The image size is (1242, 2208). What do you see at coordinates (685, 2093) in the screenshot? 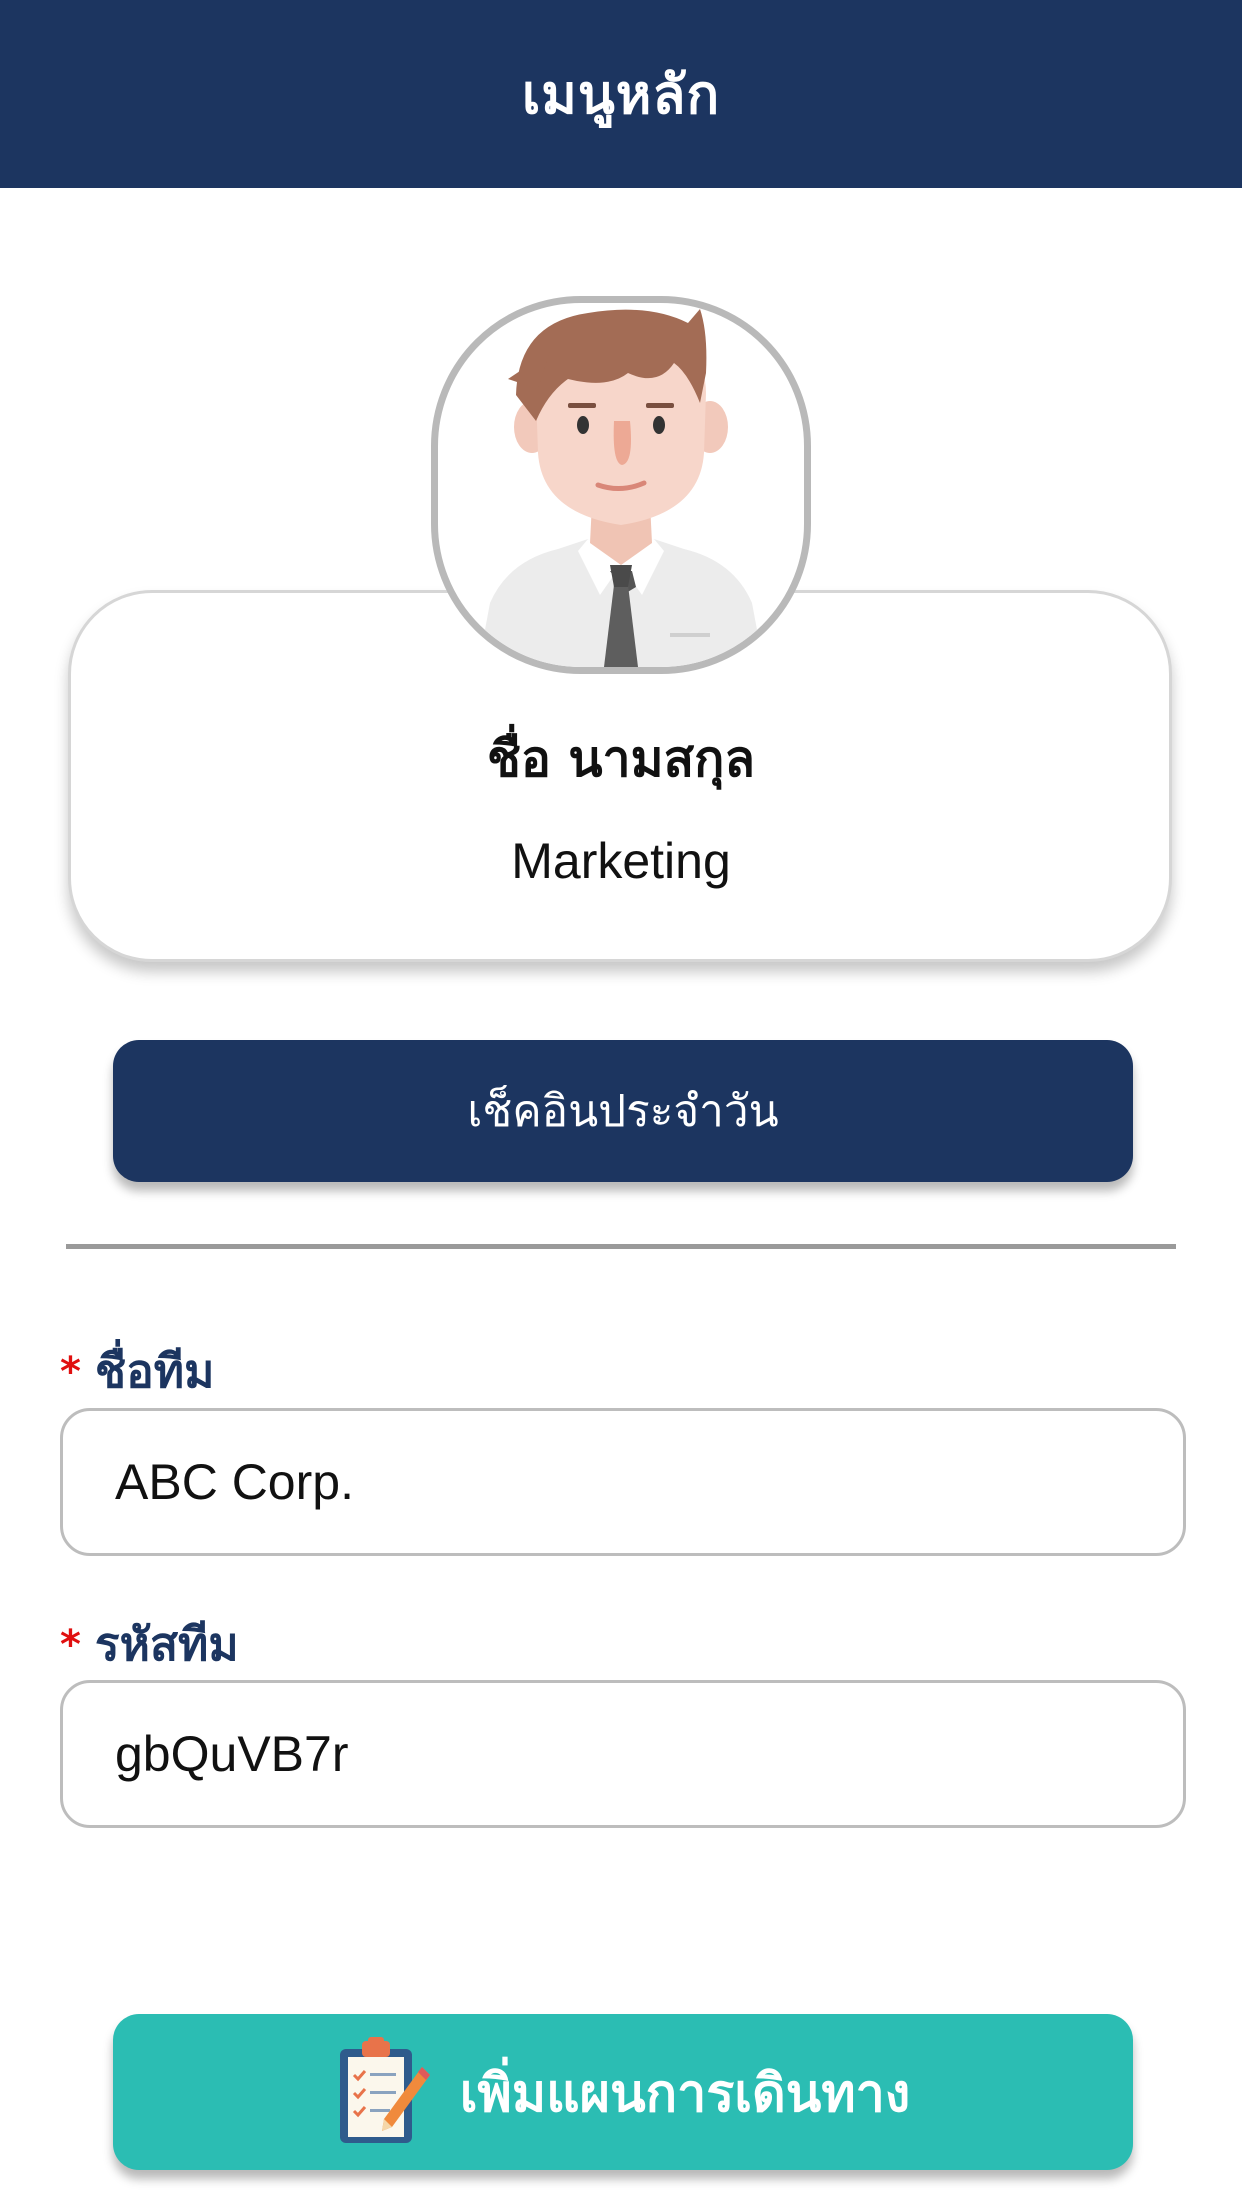
I see `add-travel-plan-label: เพิ่มแผนการเดินทาง` at bounding box center [685, 2093].